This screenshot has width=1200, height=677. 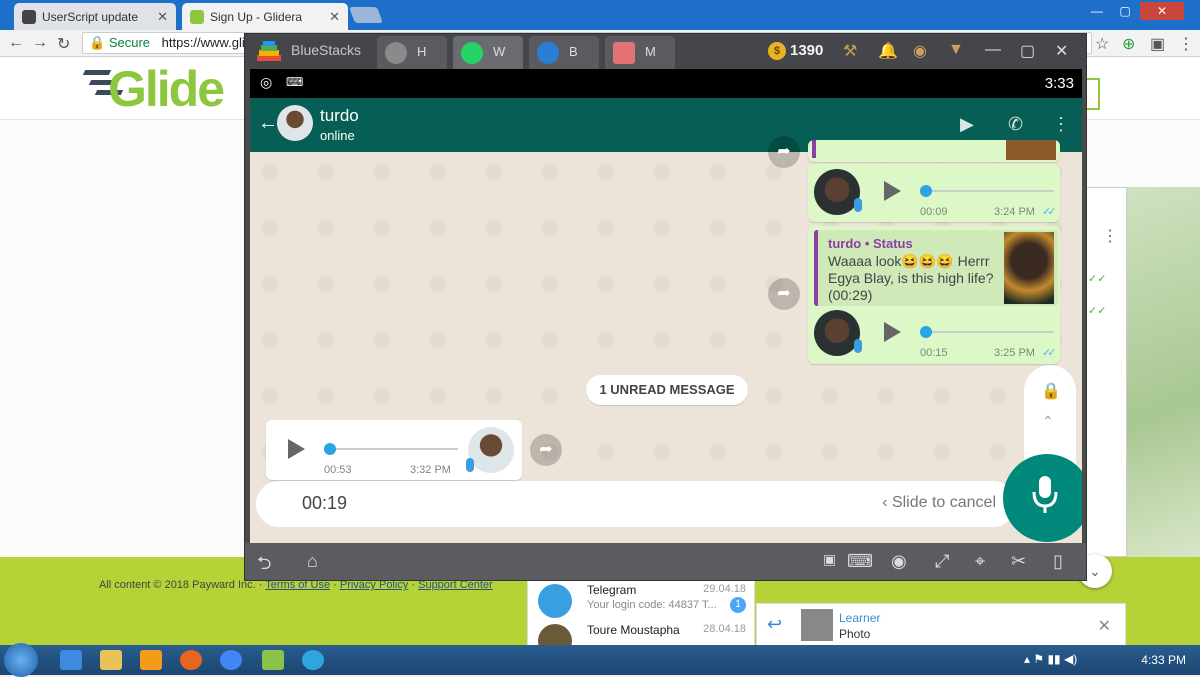 What do you see at coordinates (633, 630) in the screenshot?
I see `chat-name: Toure Moustapha` at bounding box center [633, 630].